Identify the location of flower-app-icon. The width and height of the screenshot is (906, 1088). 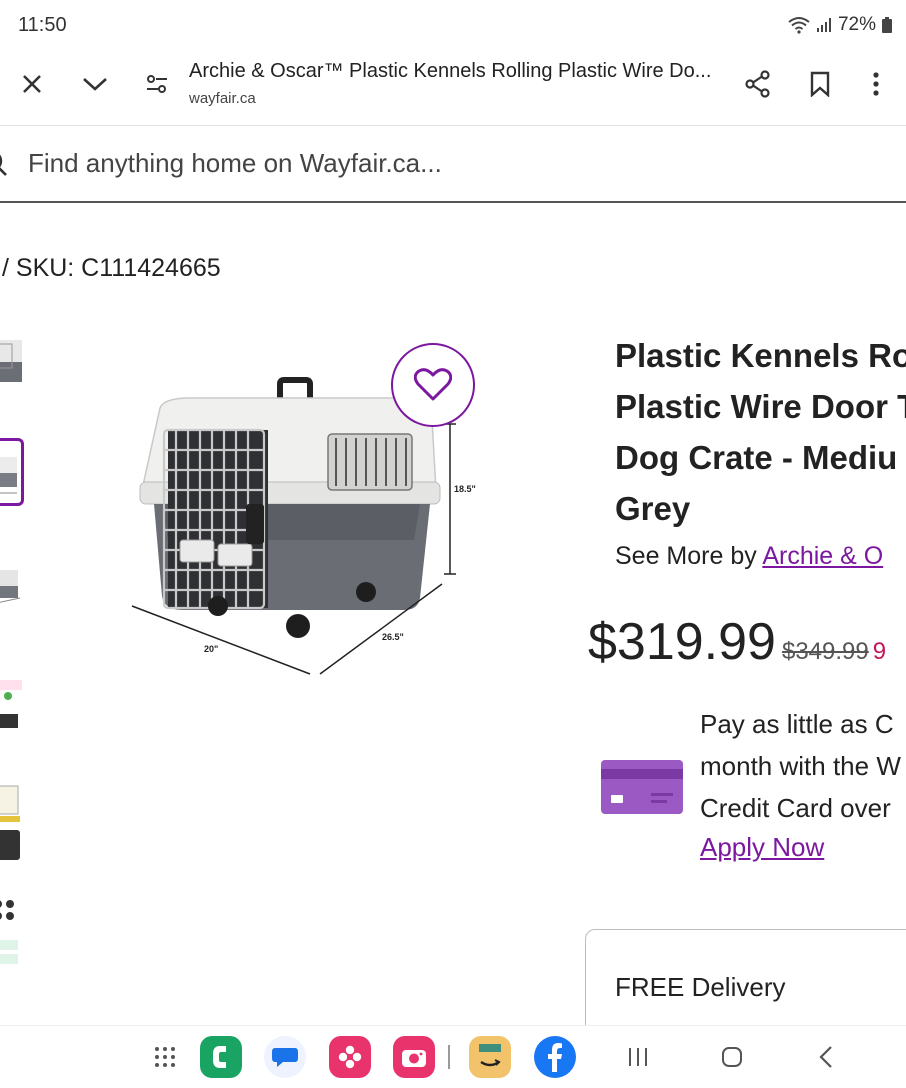
(350, 1057).